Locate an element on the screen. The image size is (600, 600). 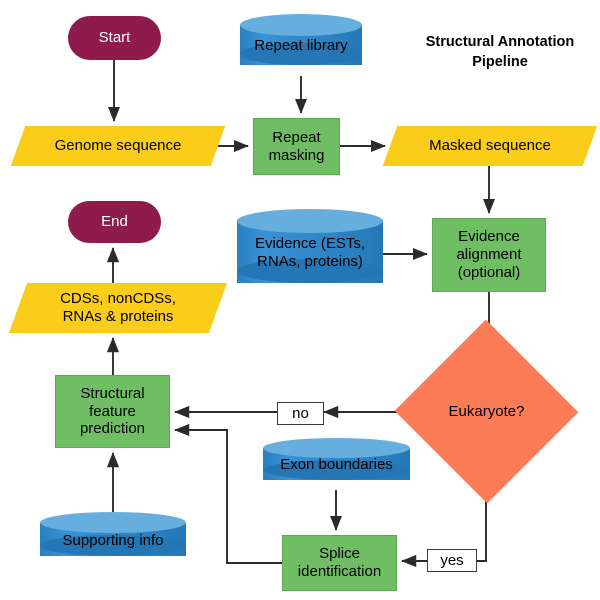
node-end-label: End is located at coordinates (114, 222).